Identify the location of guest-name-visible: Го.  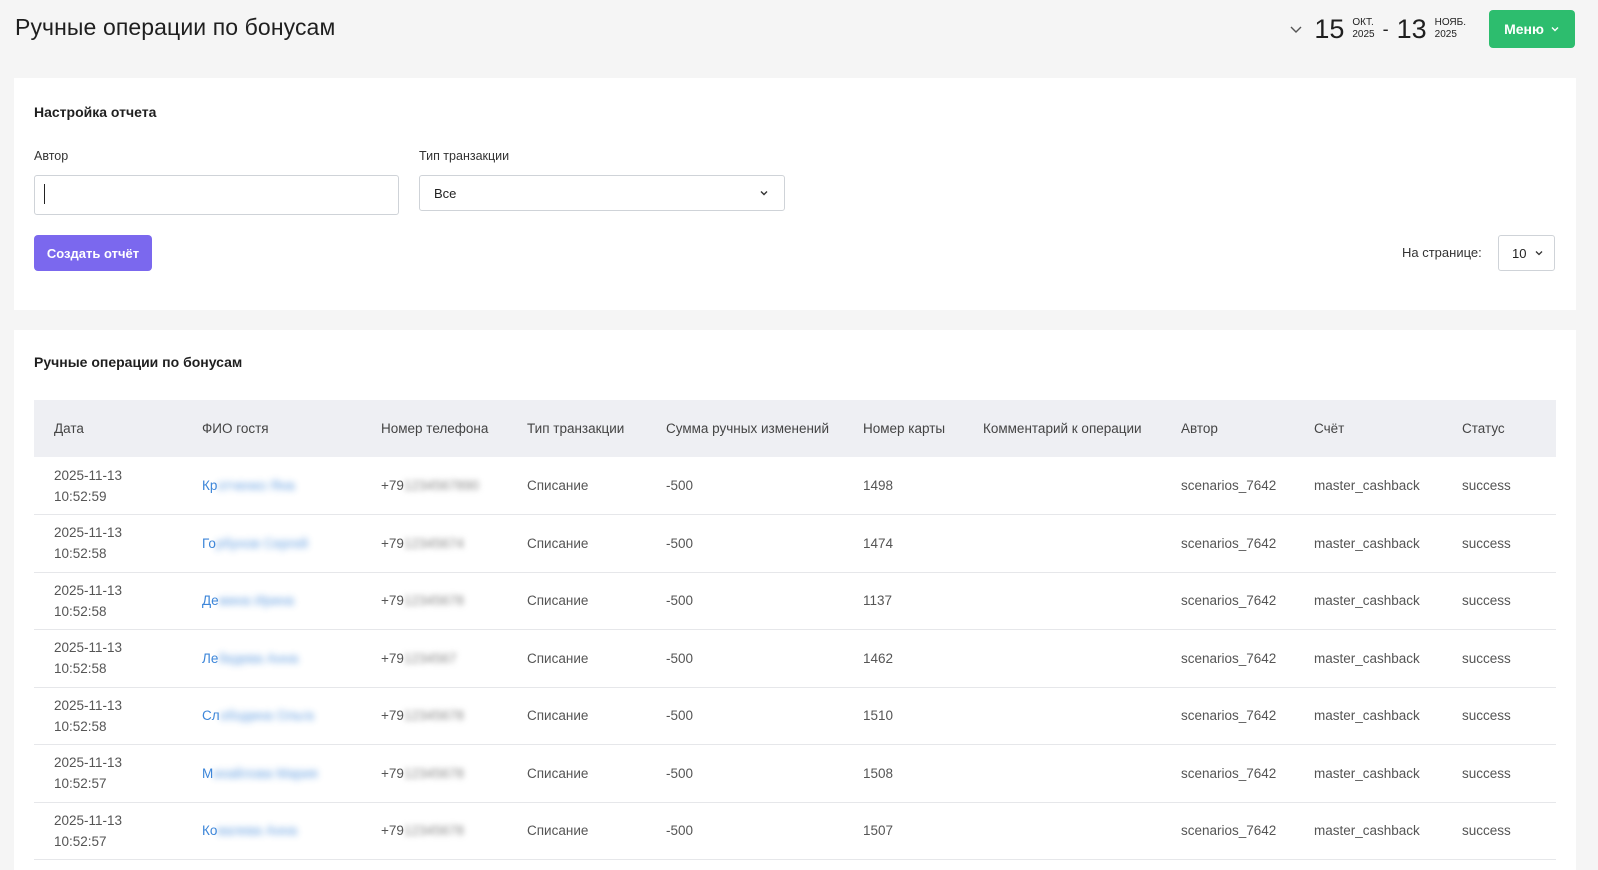
(209, 543).